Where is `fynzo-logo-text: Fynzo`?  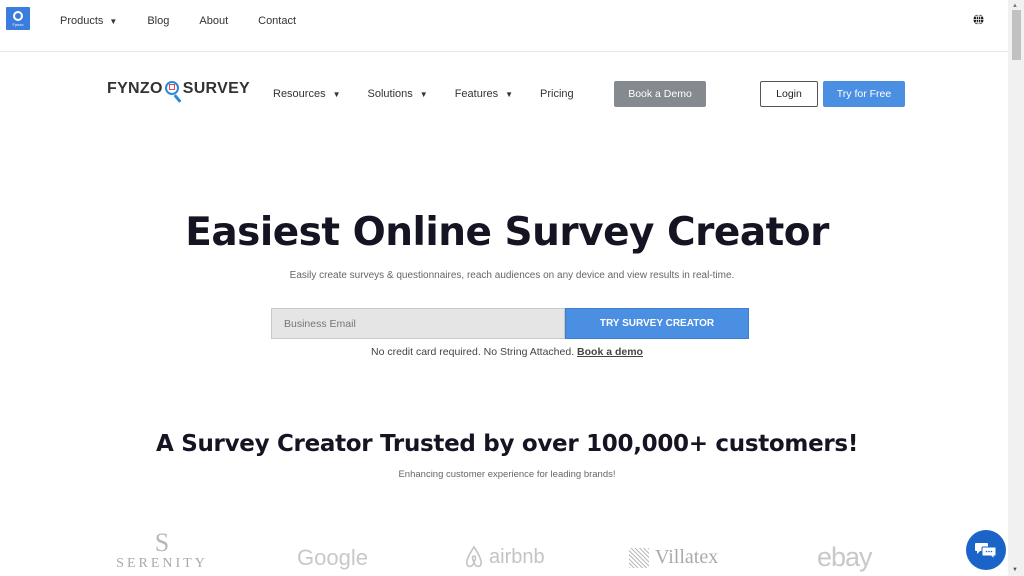 fynzo-logo-text: Fynzo is located at coordinates (18, 24).